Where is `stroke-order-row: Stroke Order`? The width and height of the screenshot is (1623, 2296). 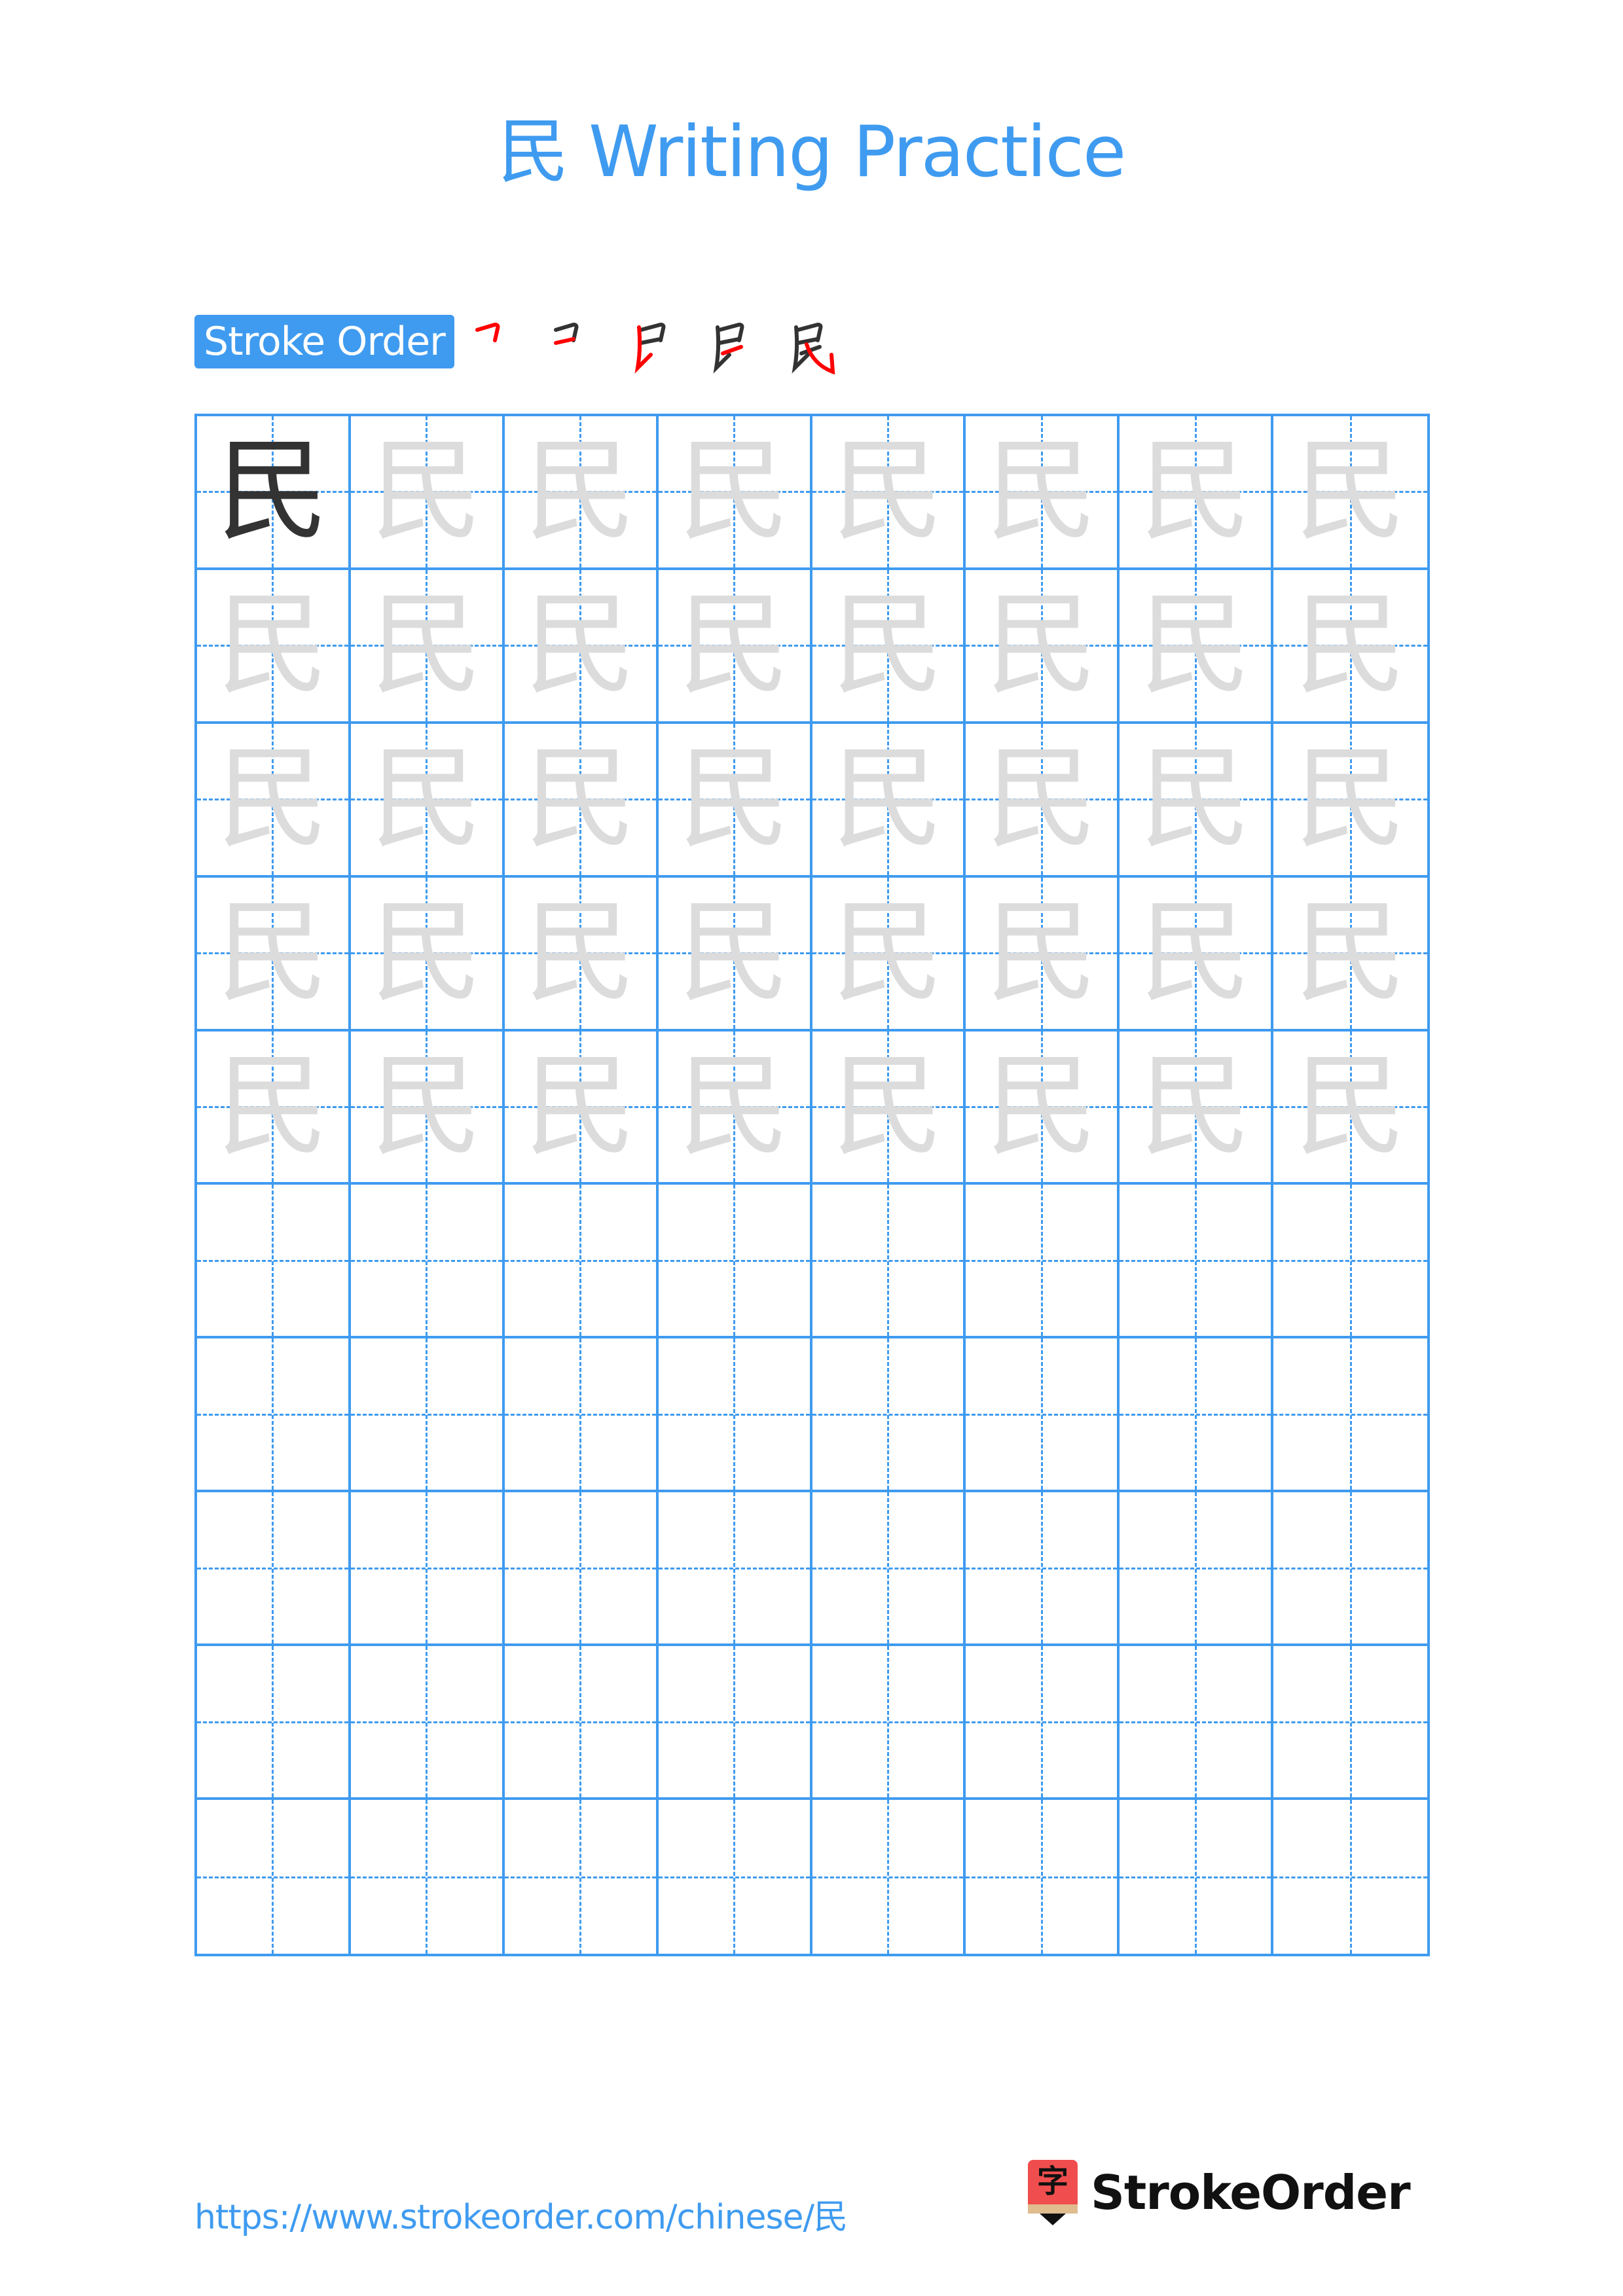
stroke-order-row: Stroke Order is located at coordinates (527, 342).